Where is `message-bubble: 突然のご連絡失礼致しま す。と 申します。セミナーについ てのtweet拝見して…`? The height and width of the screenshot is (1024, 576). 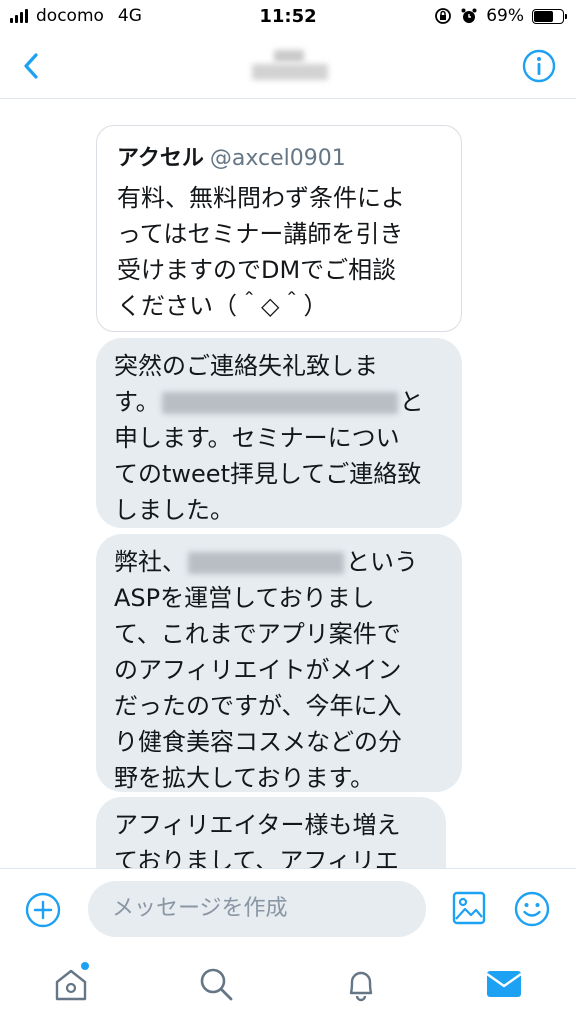 message-bubble: 突然のご連絡失礼致しま す。と 申します。セミナーについ てのtweet拝見して… is located at coordinates (279, 433).